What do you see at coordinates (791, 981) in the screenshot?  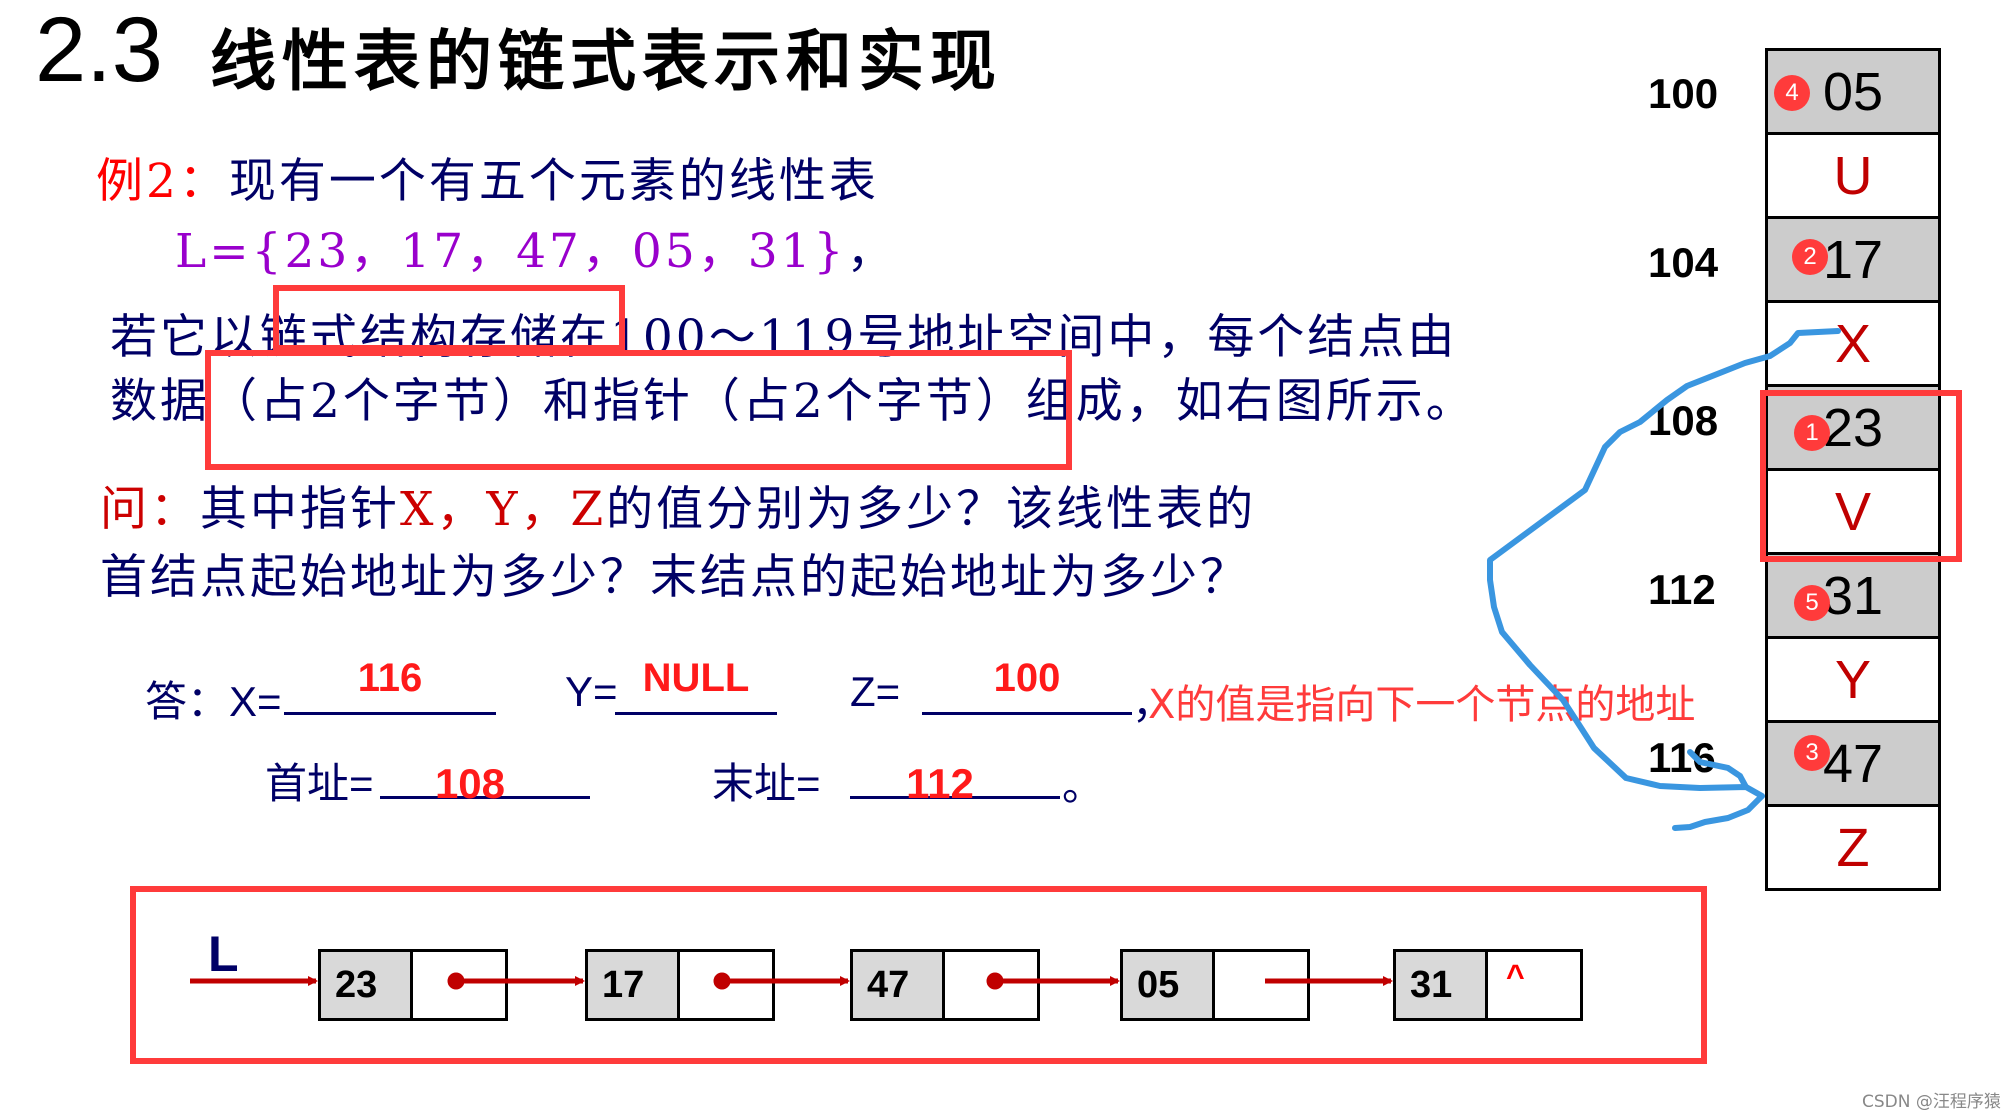 I see `list-arrows` at bounding box center [791, 981].